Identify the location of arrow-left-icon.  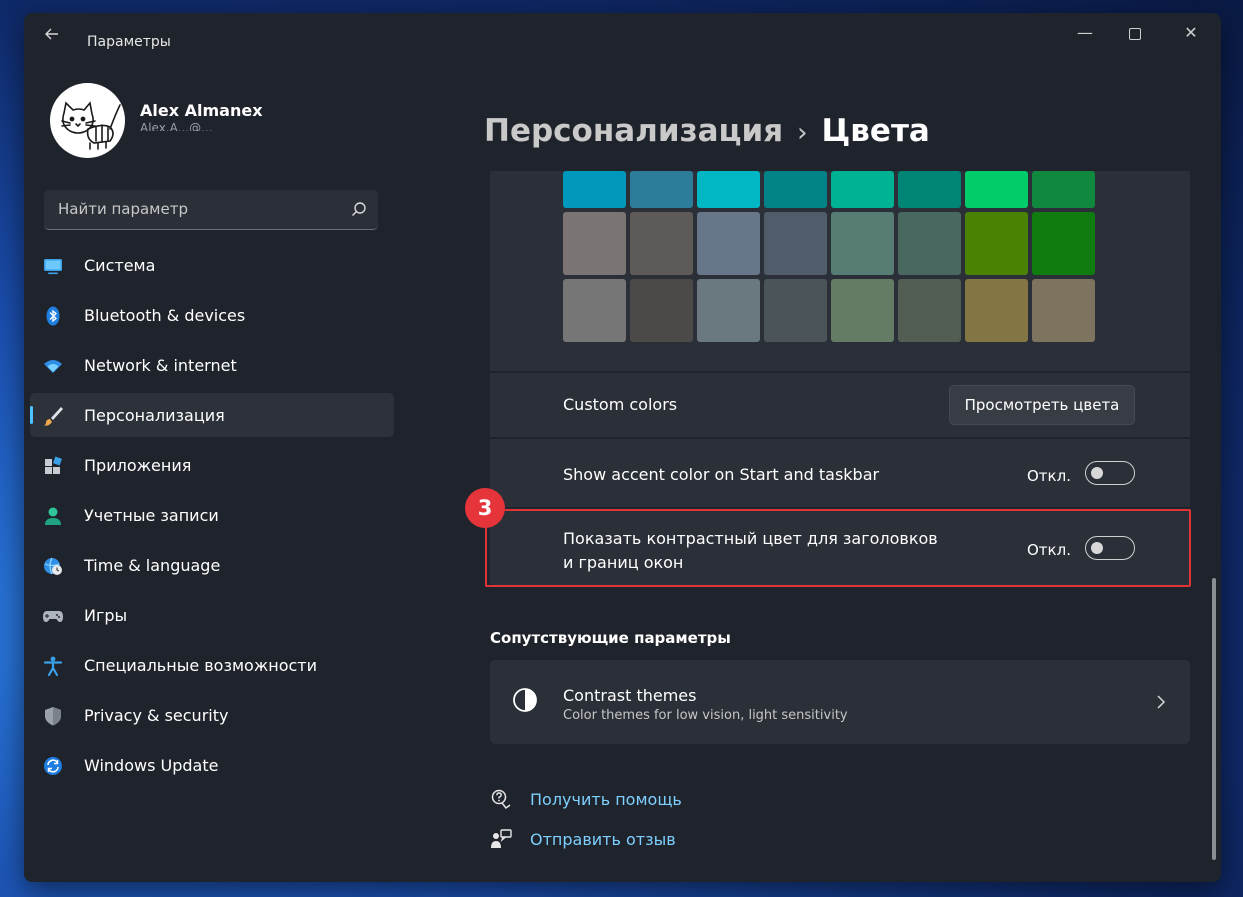
(51, 34).